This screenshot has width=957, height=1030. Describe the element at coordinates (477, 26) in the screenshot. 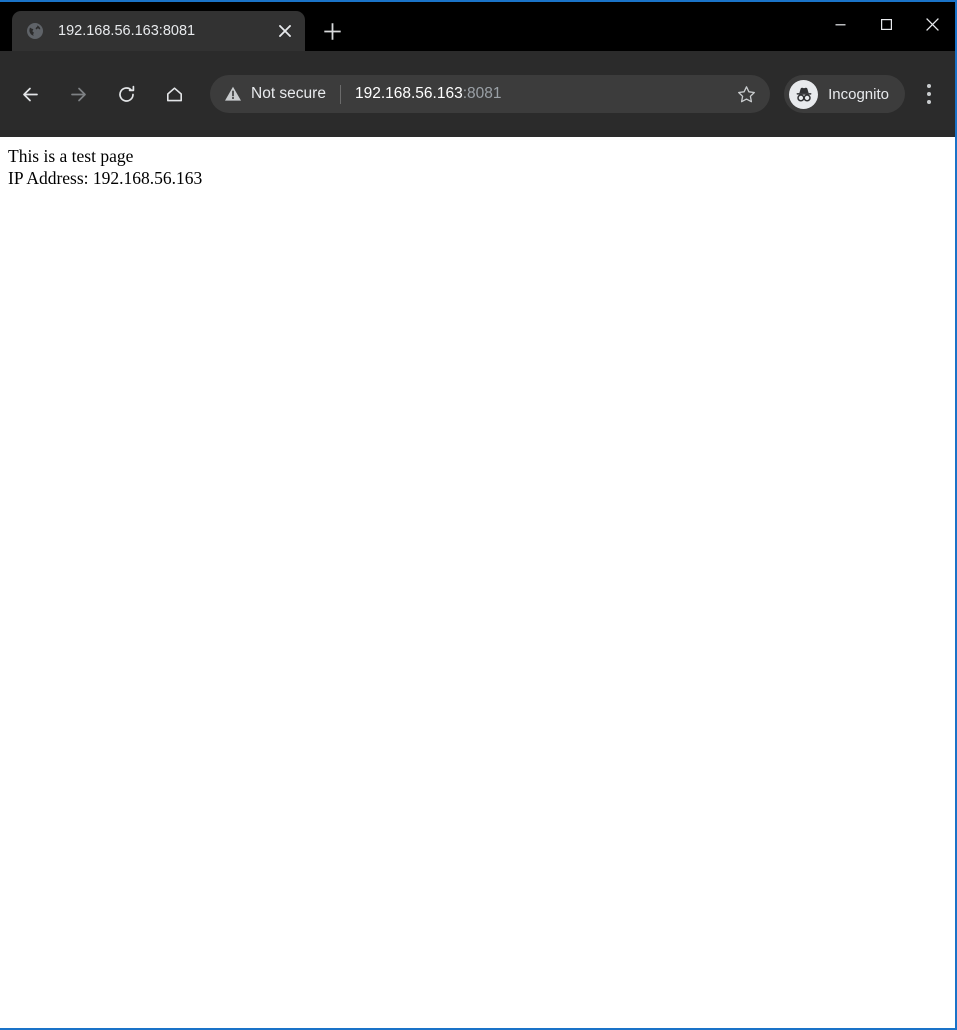

I see `tab-strip: 192.168.56.163:8081` at that location.